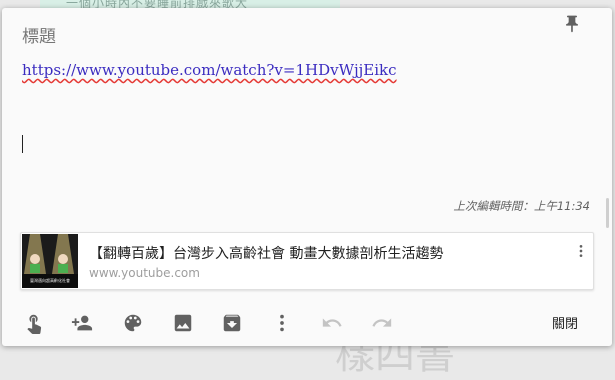 The width and height of the screenshot is (615, 380). I want to click on undo-icon, so click(332, 323).